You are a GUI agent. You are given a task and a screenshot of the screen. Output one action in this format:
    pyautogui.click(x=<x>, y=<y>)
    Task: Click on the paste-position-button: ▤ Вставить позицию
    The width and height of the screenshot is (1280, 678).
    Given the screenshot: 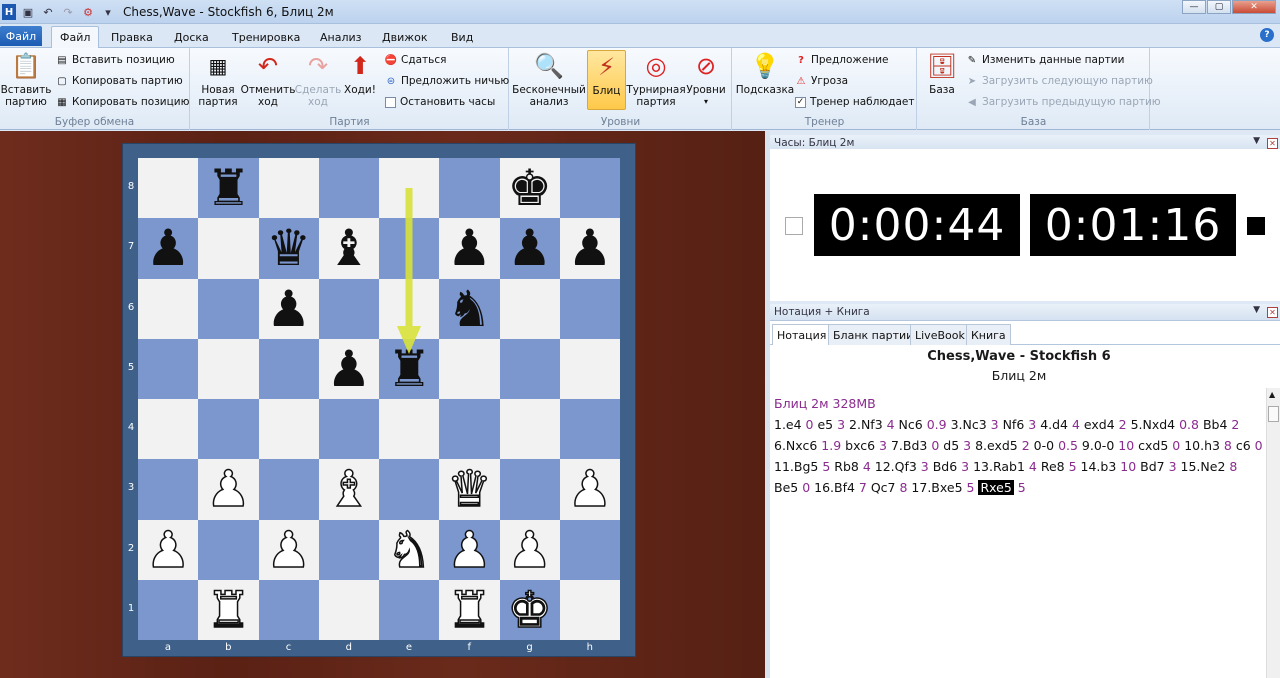 What is the action you would take?
    pyautogui.click(x=115, y=60)
    